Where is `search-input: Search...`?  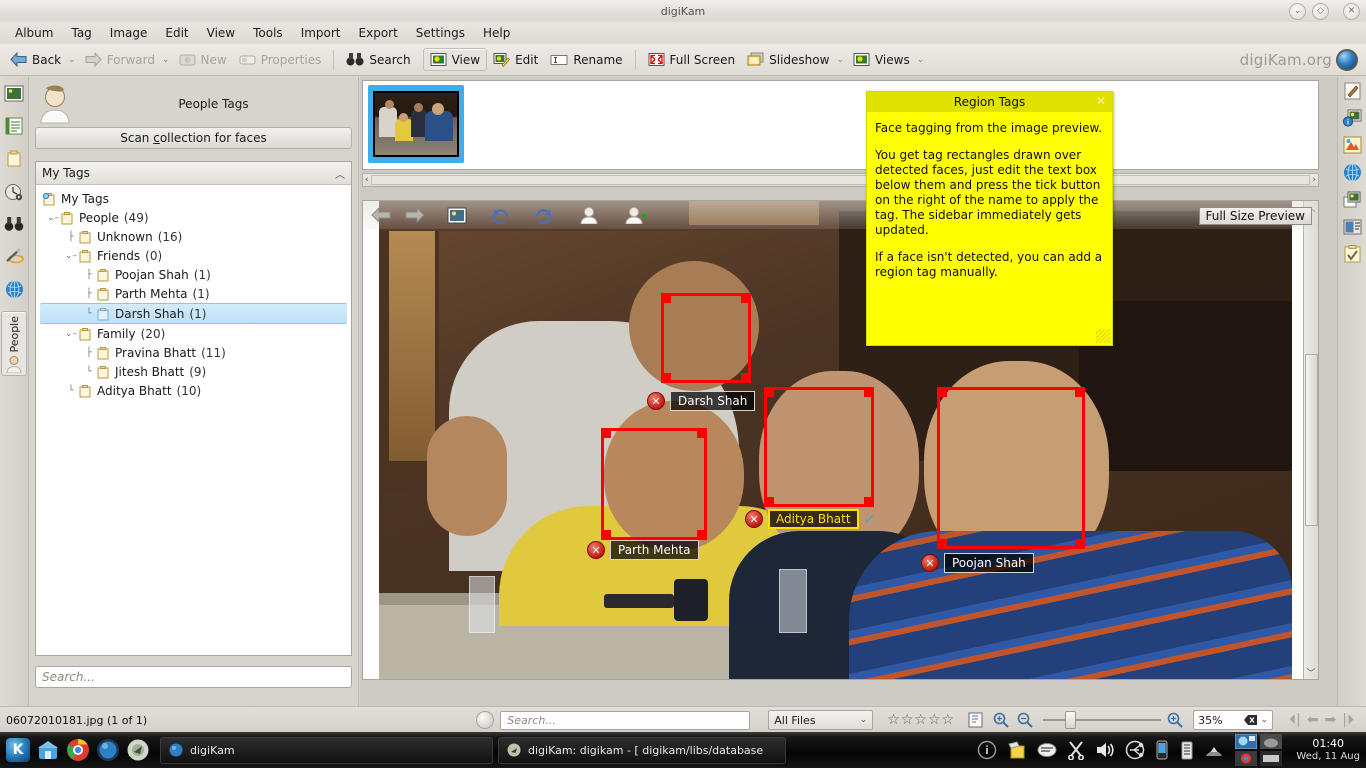
search-input: Search... is located at coordinates (625, 720).